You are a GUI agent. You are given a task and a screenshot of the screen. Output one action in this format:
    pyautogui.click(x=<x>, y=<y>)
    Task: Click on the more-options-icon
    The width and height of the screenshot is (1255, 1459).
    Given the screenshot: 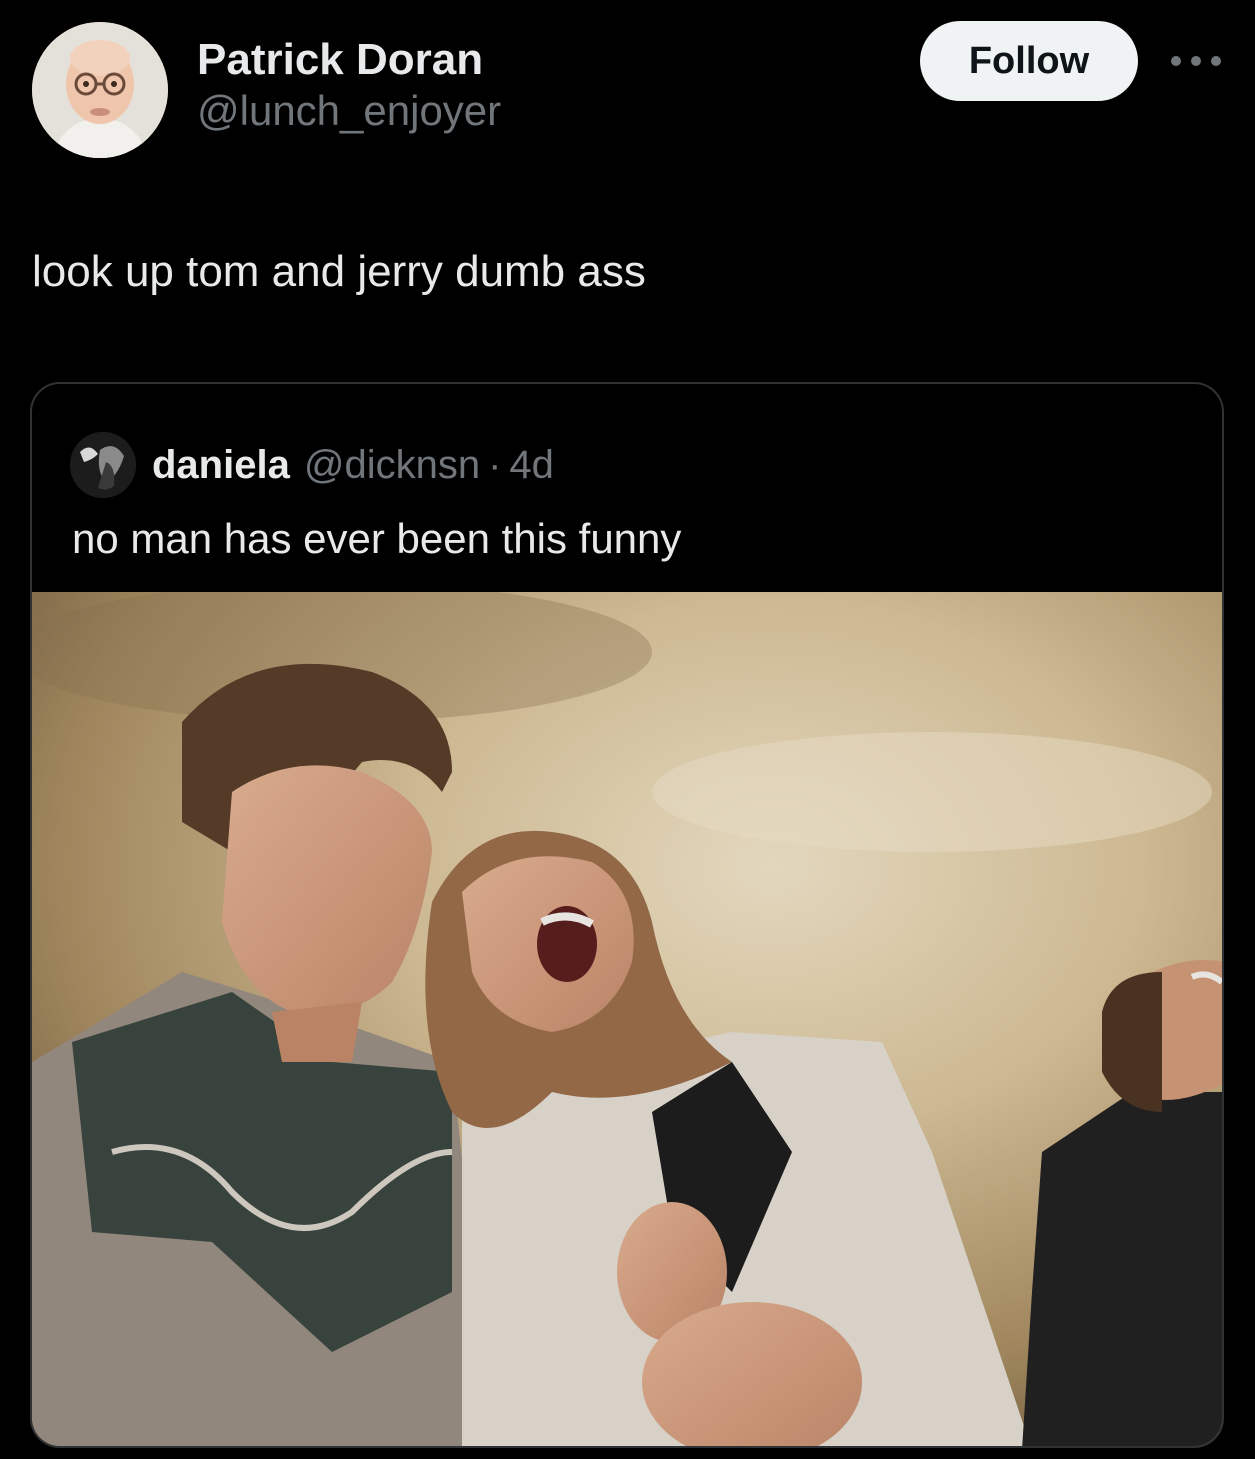 What is the action you would take?
    pyautogui.click(x=1196, y=61)
    